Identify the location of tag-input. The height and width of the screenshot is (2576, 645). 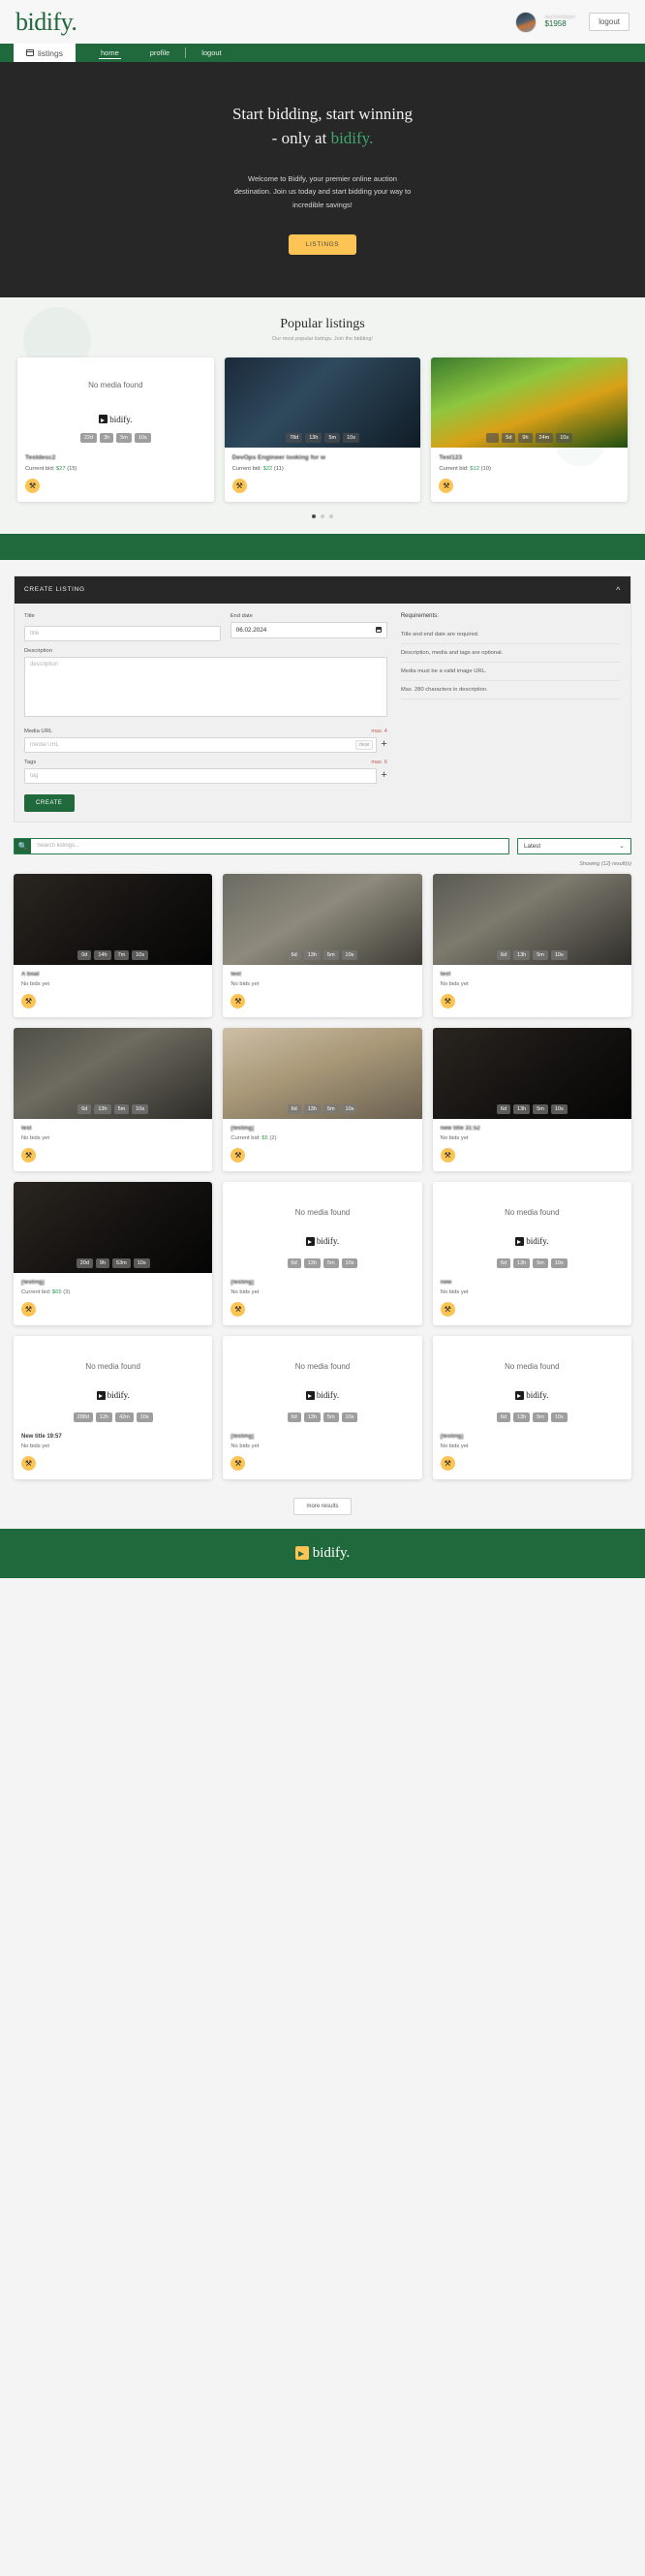
(201, 775).